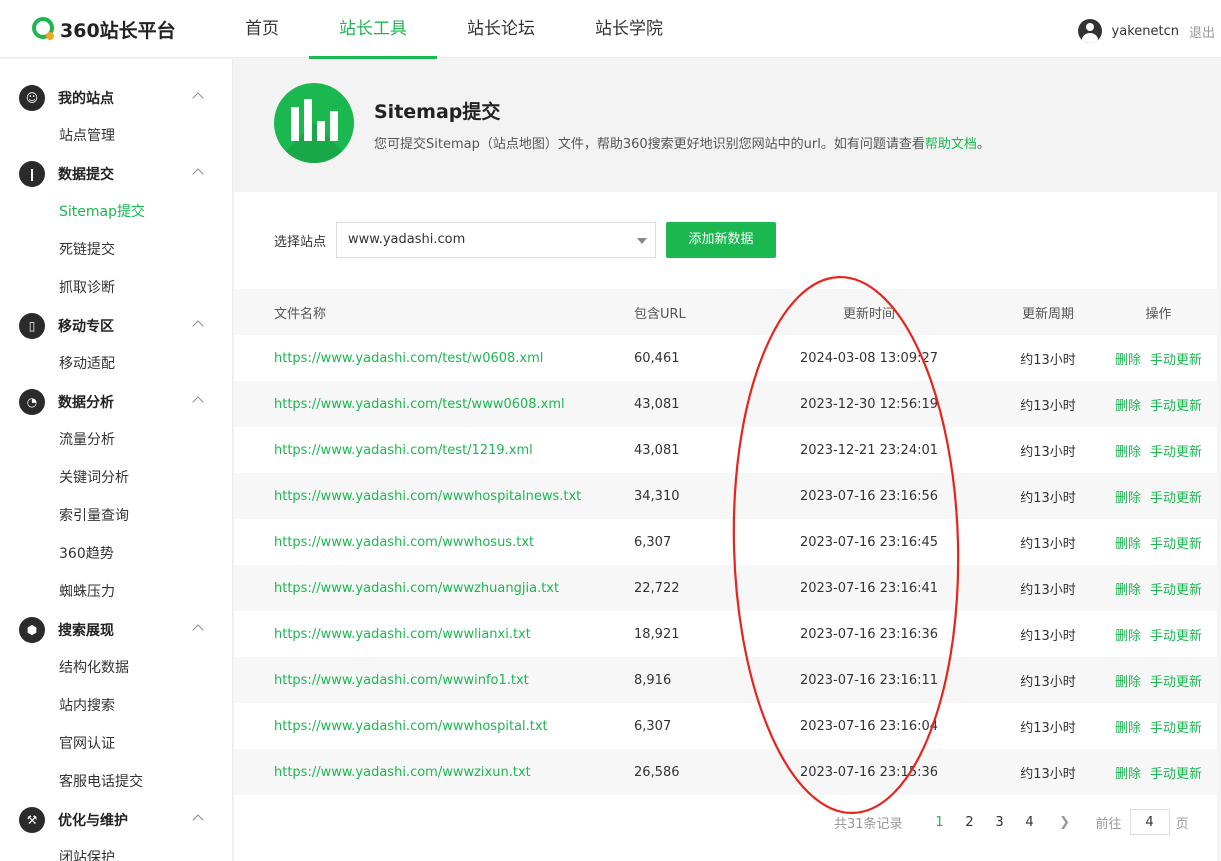 The height and width of the screenshot is (861, 1221). Describe the element at coordinates (940, 822) in the screenshot. I see `page-number: 1` at that location.